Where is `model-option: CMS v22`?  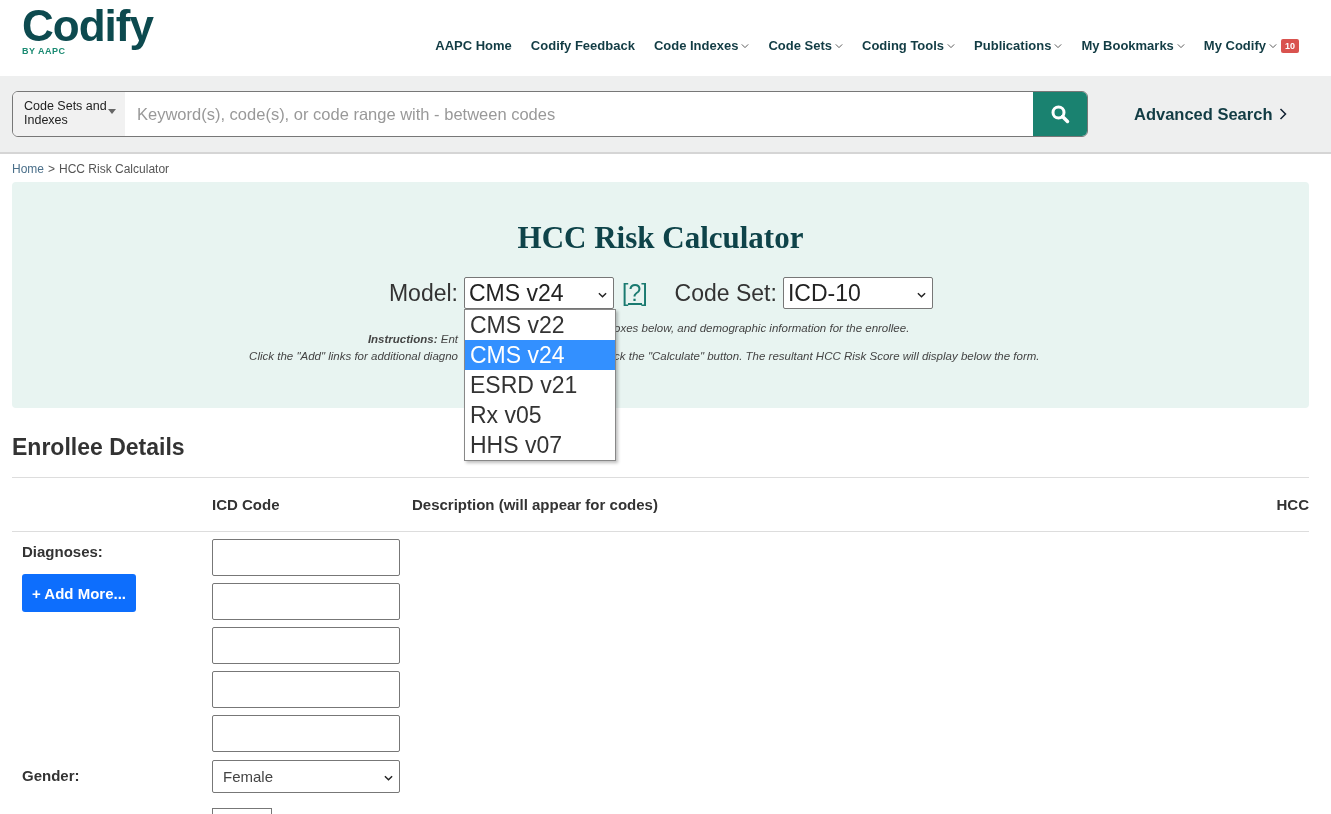
model-option: CMS v22 is located at coordinates (540, 325).